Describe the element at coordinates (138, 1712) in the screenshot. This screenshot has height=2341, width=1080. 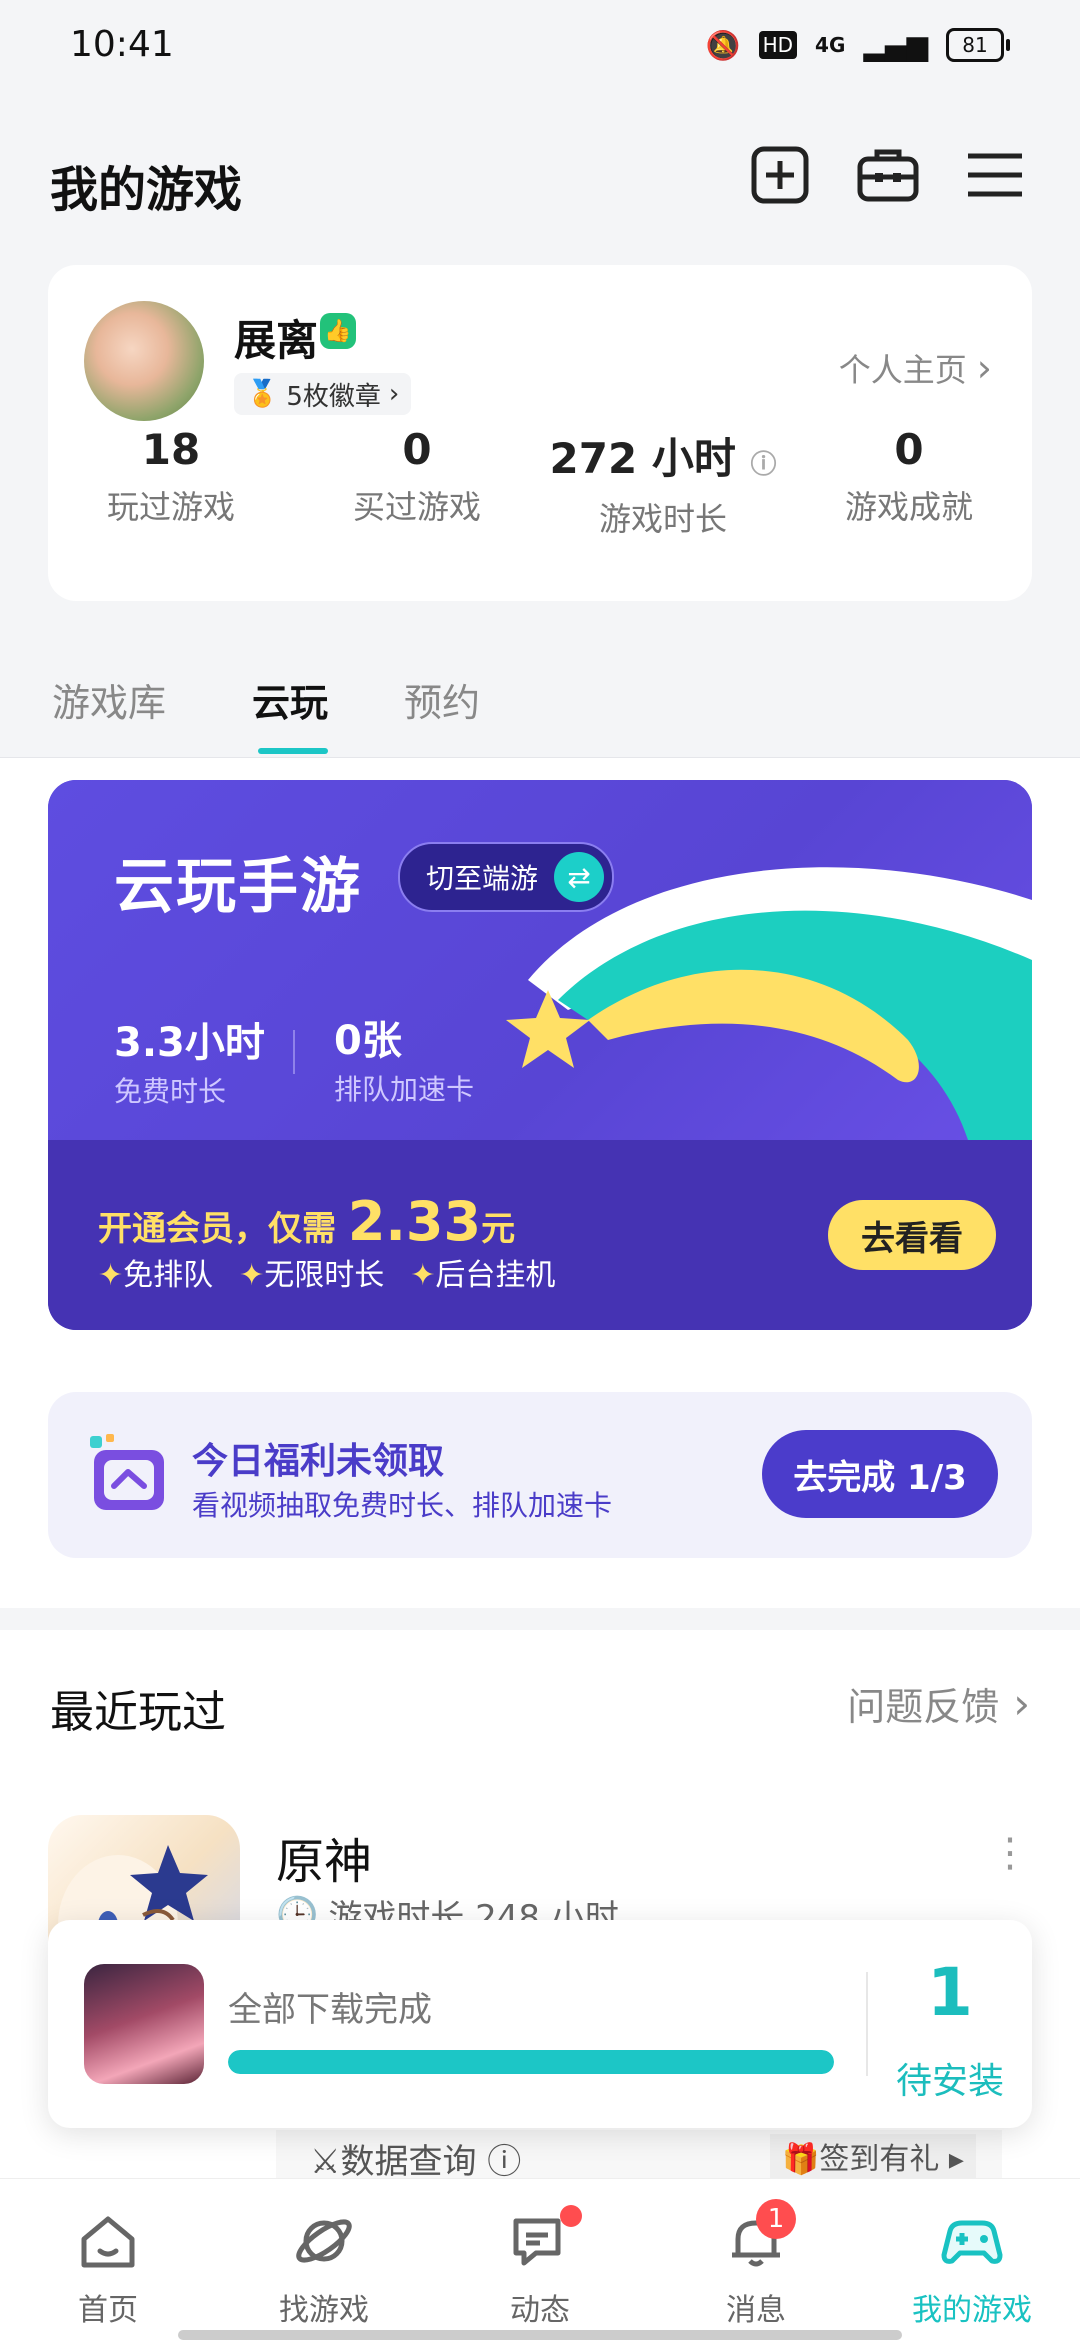
I see `recent-title: 最近玩过` at that location.